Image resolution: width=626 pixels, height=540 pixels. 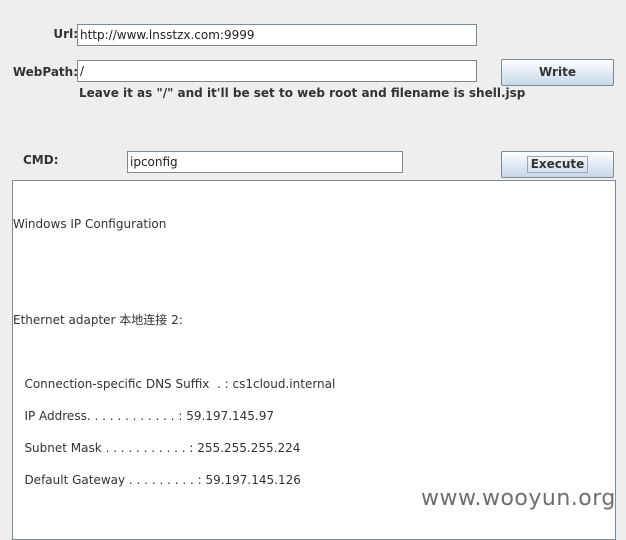 What do you see at coordinates (65, 34) in the screenshot?
I see `url-label: Url:` at bounding box center [65, 34].